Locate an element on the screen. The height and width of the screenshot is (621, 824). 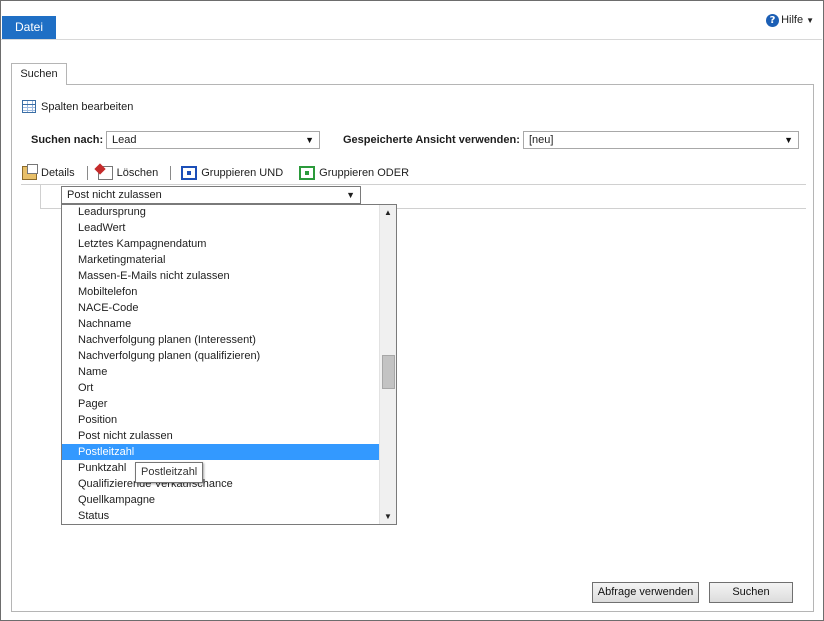
help-icon: ? is located at coordinates (773, 20).